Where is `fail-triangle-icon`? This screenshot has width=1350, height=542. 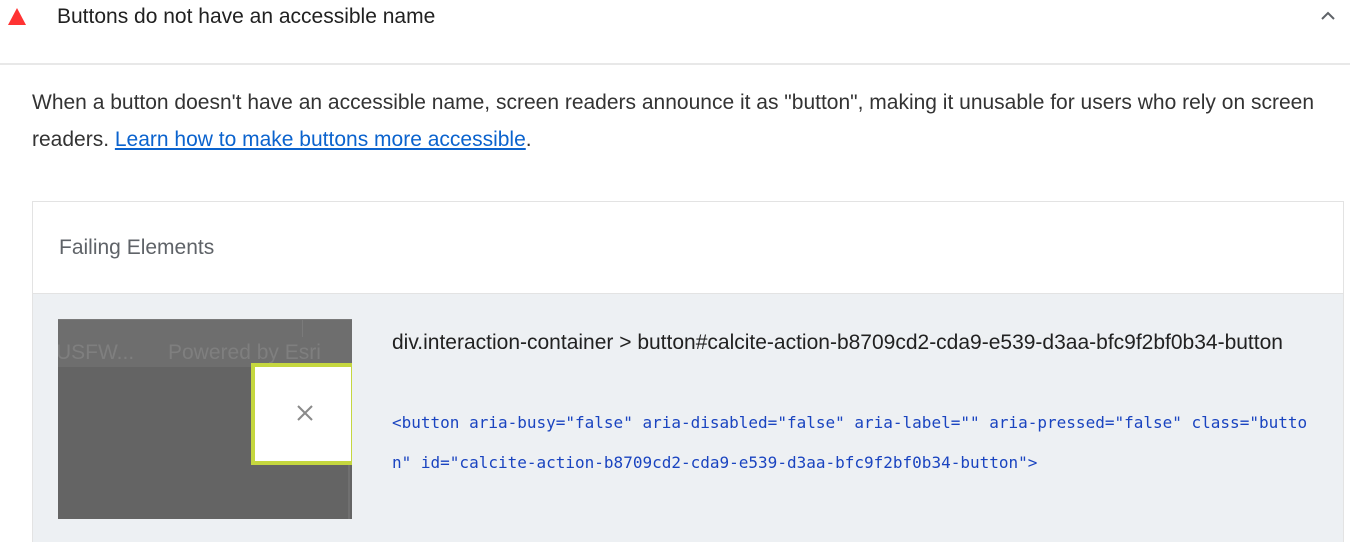 fail-triangle-icon is located at coordinates (17, 16).